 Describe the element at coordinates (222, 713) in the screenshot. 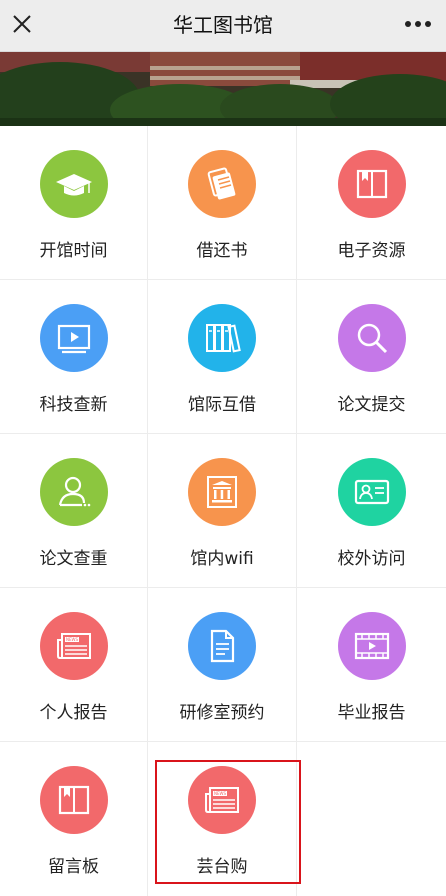

I see `grid-item-label: 研修室预约` at that location.